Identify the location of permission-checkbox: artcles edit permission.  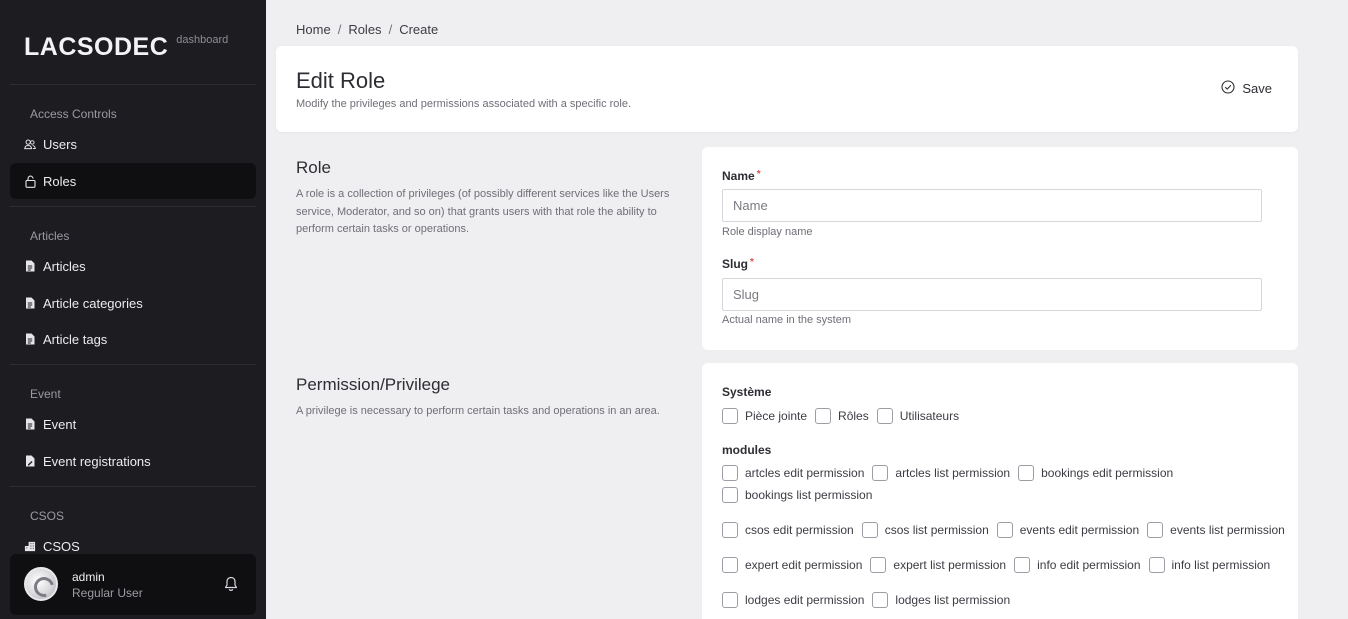
(793, 473).